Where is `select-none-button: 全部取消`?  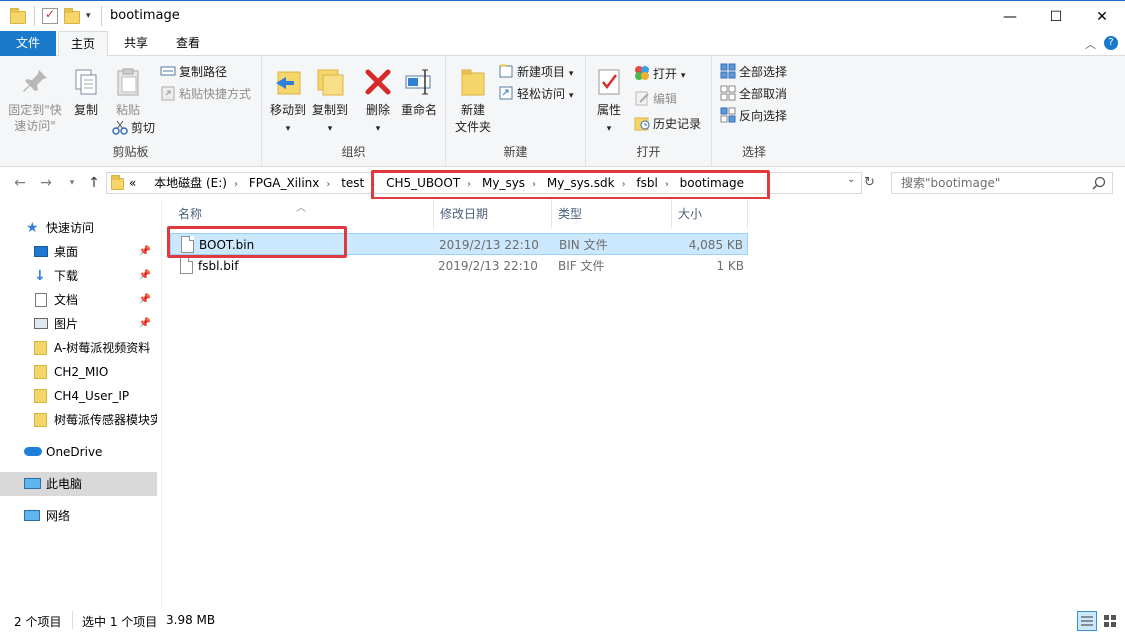
select-none-button: 全部取消 is located at coordinates (753, 94).